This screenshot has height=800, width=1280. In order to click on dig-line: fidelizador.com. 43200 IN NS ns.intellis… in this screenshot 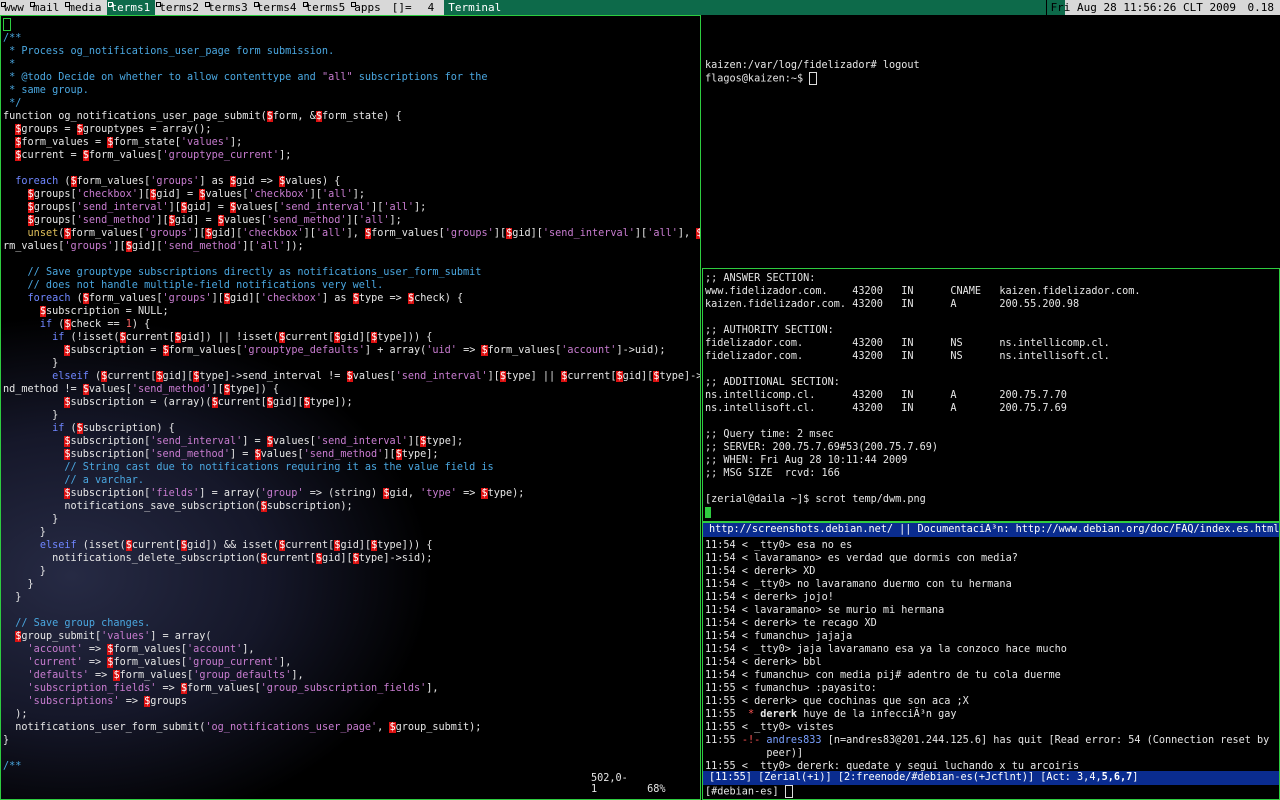, I will do `click(907, 356)`.